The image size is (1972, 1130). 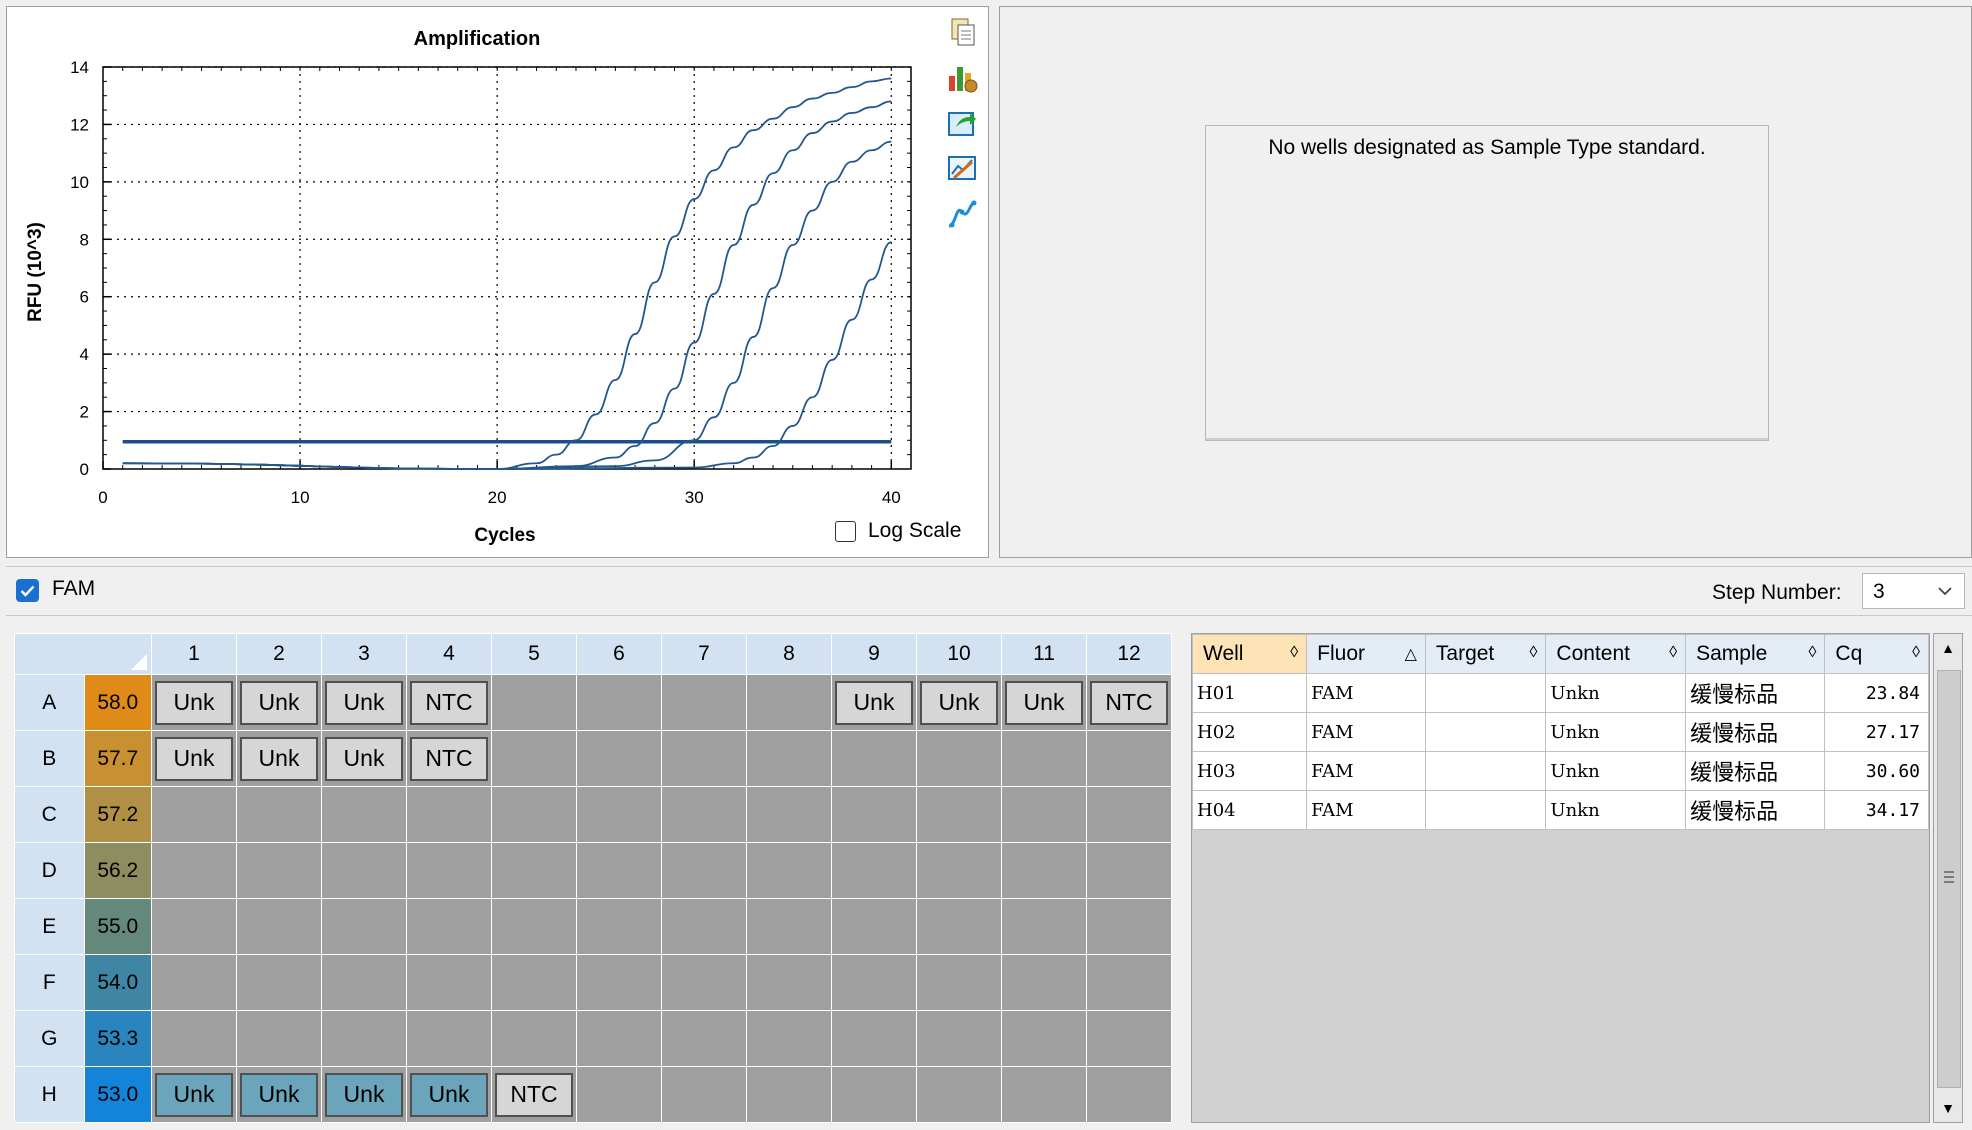 I want to click on plate-row-header: C, so click(x=49, y=814).